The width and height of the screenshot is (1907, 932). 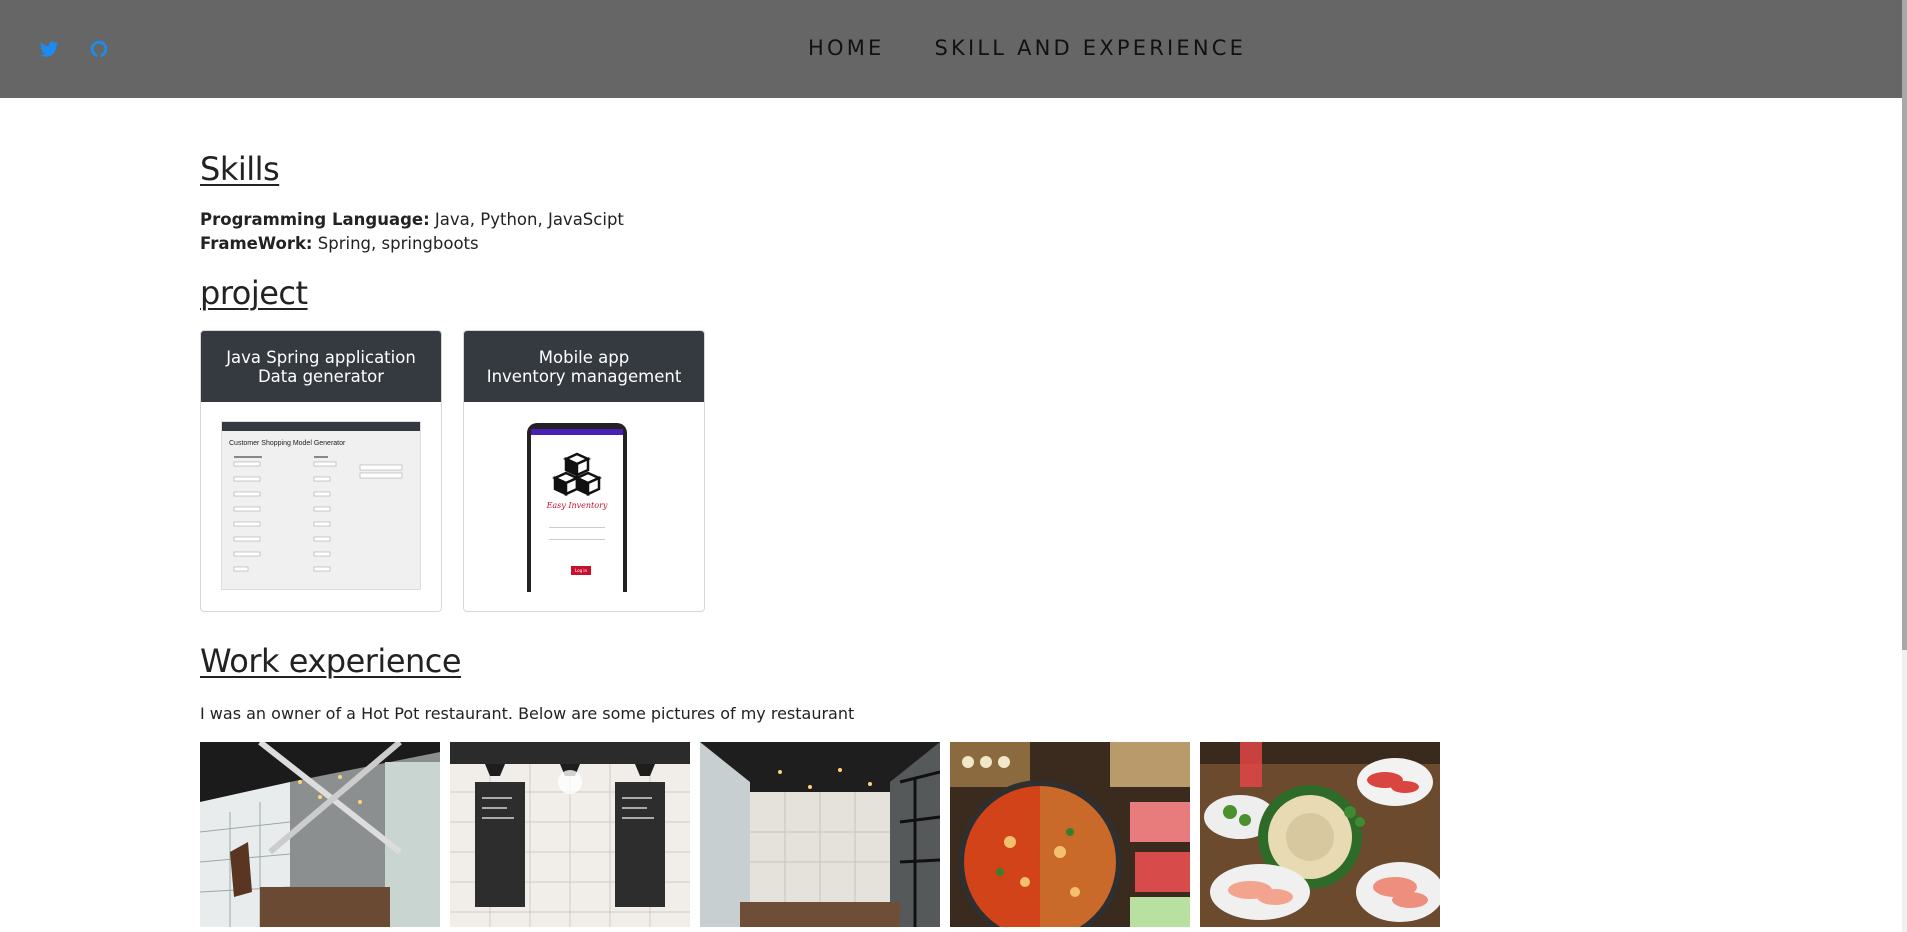 I want to click on restaurant-interior-photo, so click(x=320, y=834).